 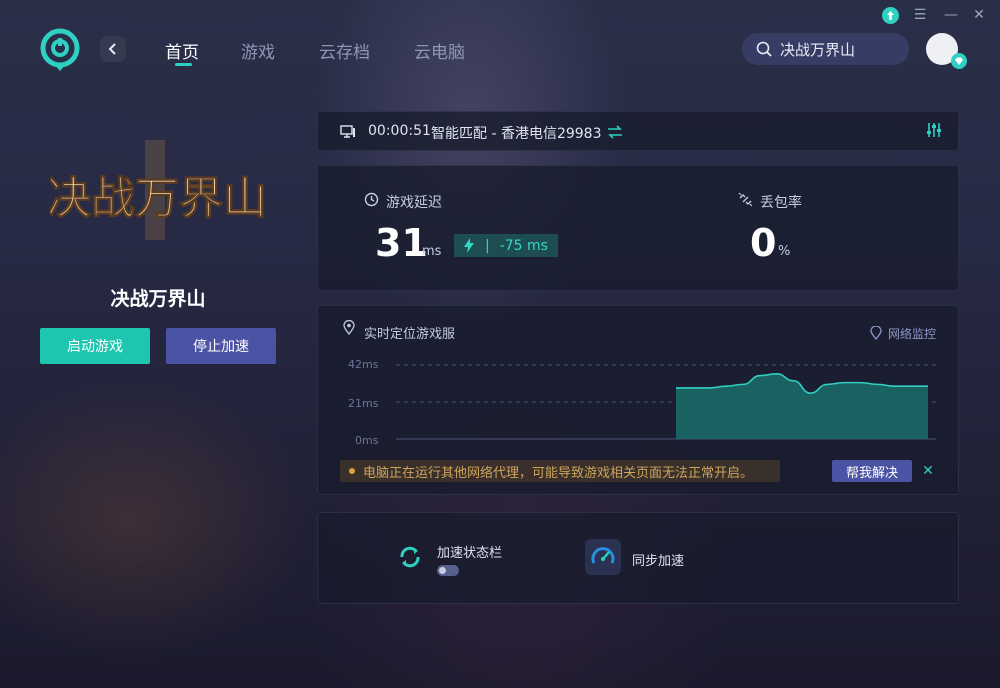 I want to click on app-logo-icon, so click(x=60, y=49).